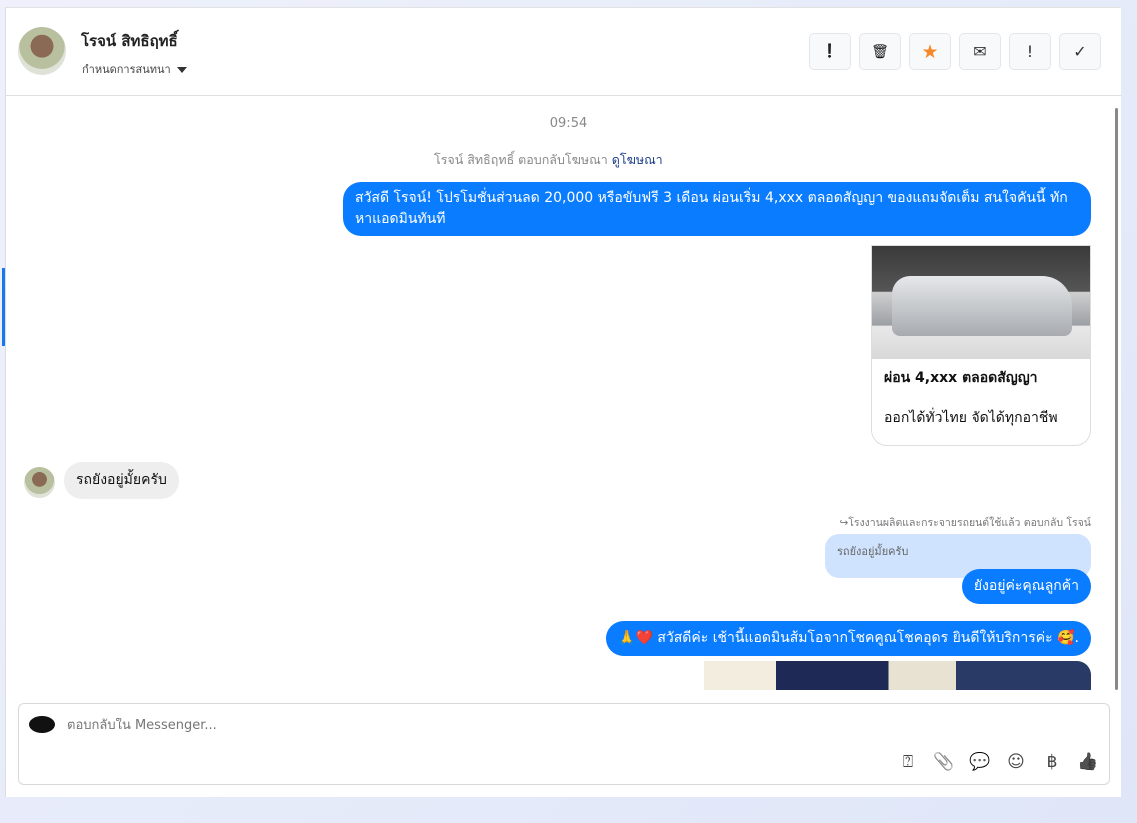 The image size is (1137, 823). I want to click on card-description: ออกได้ทั่วไทย จัดได้ทุกอาชีพ, so click(971, 418).